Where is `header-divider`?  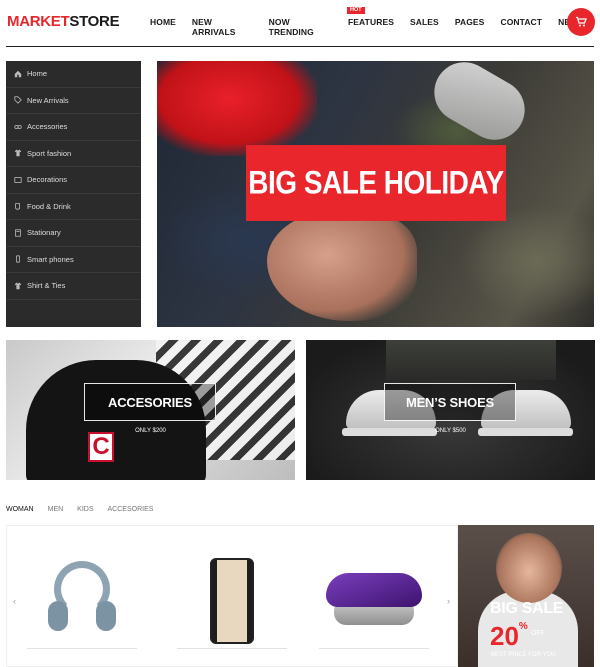
header-divider is located at coordinates (300, 46).